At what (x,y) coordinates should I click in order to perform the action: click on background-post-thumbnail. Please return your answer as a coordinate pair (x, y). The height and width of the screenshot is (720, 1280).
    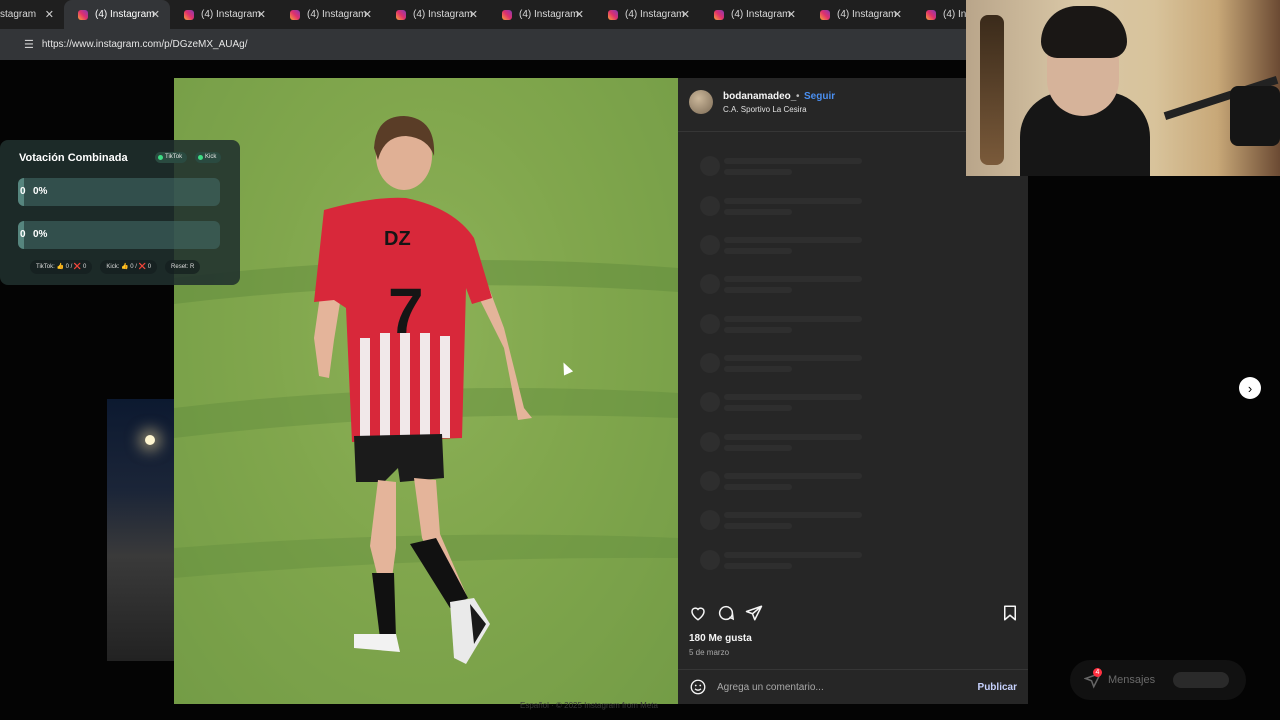
    Looking at the image, I should click on (142, 530).